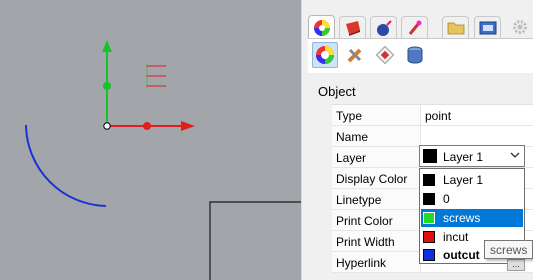 The height and width of the screenshot is (280, 533). I want to click on property-label: Linetype, so click(359, 200).